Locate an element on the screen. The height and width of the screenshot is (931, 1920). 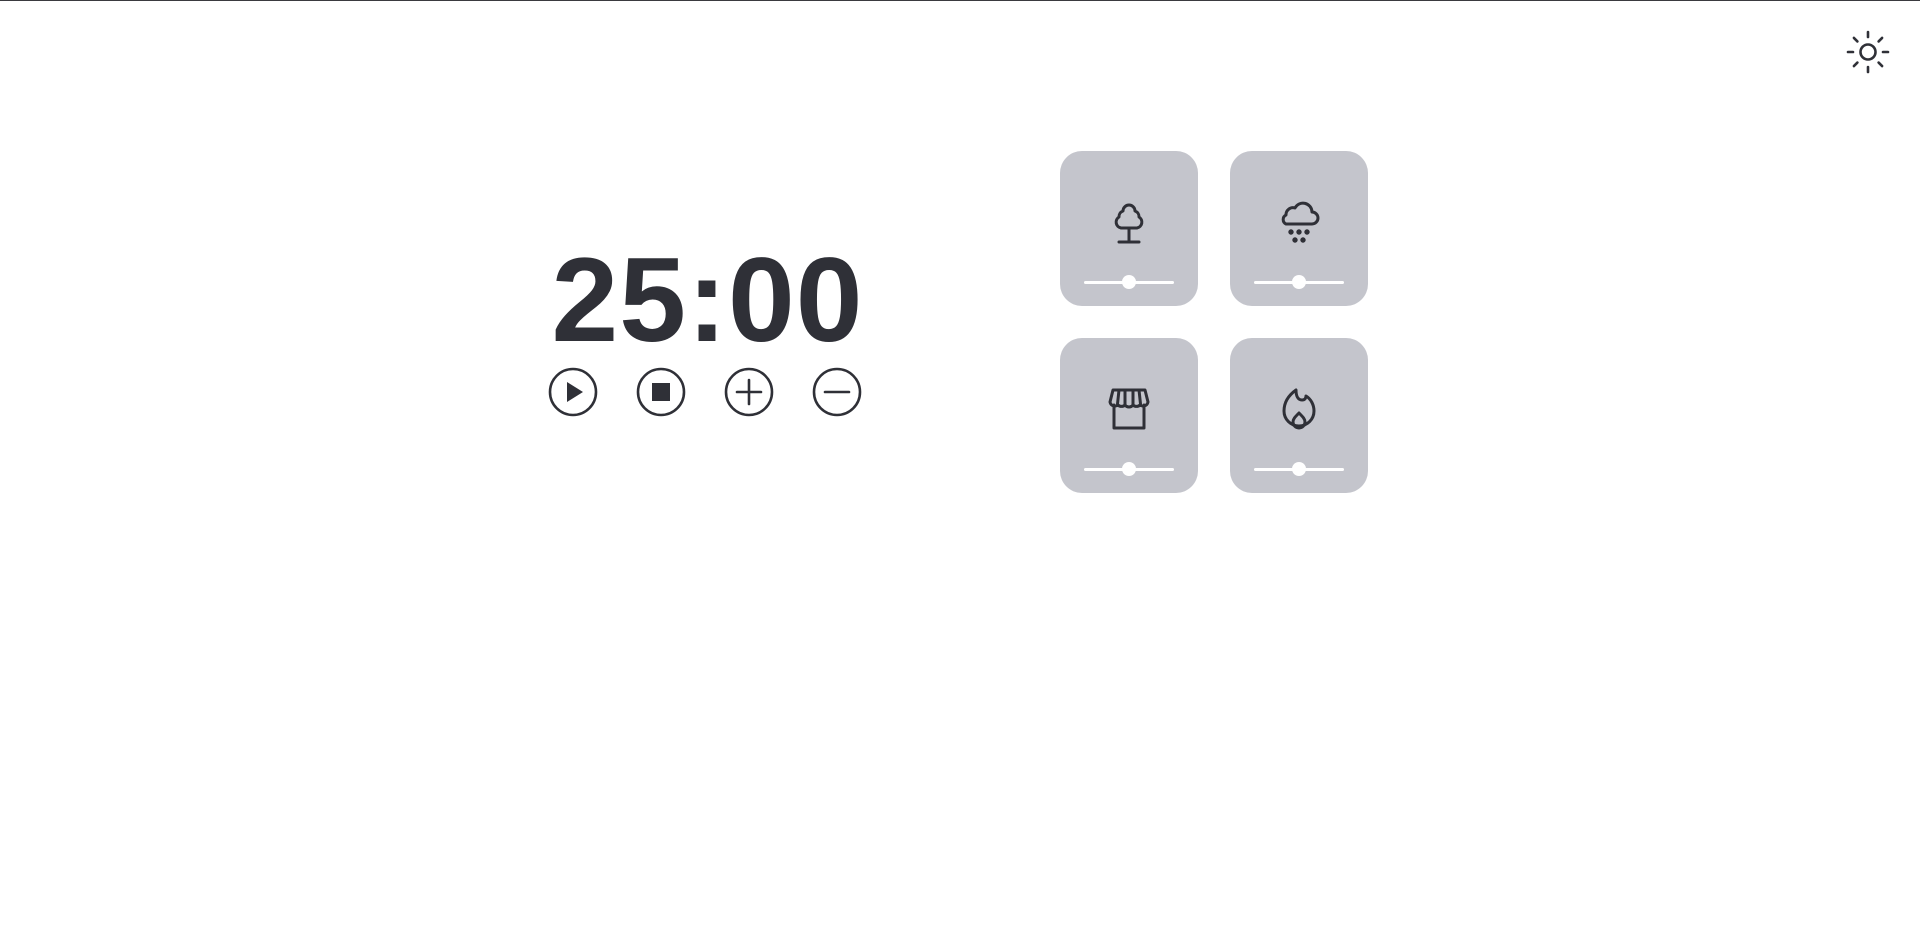
timer-controls is located at coordinates (708, 393).